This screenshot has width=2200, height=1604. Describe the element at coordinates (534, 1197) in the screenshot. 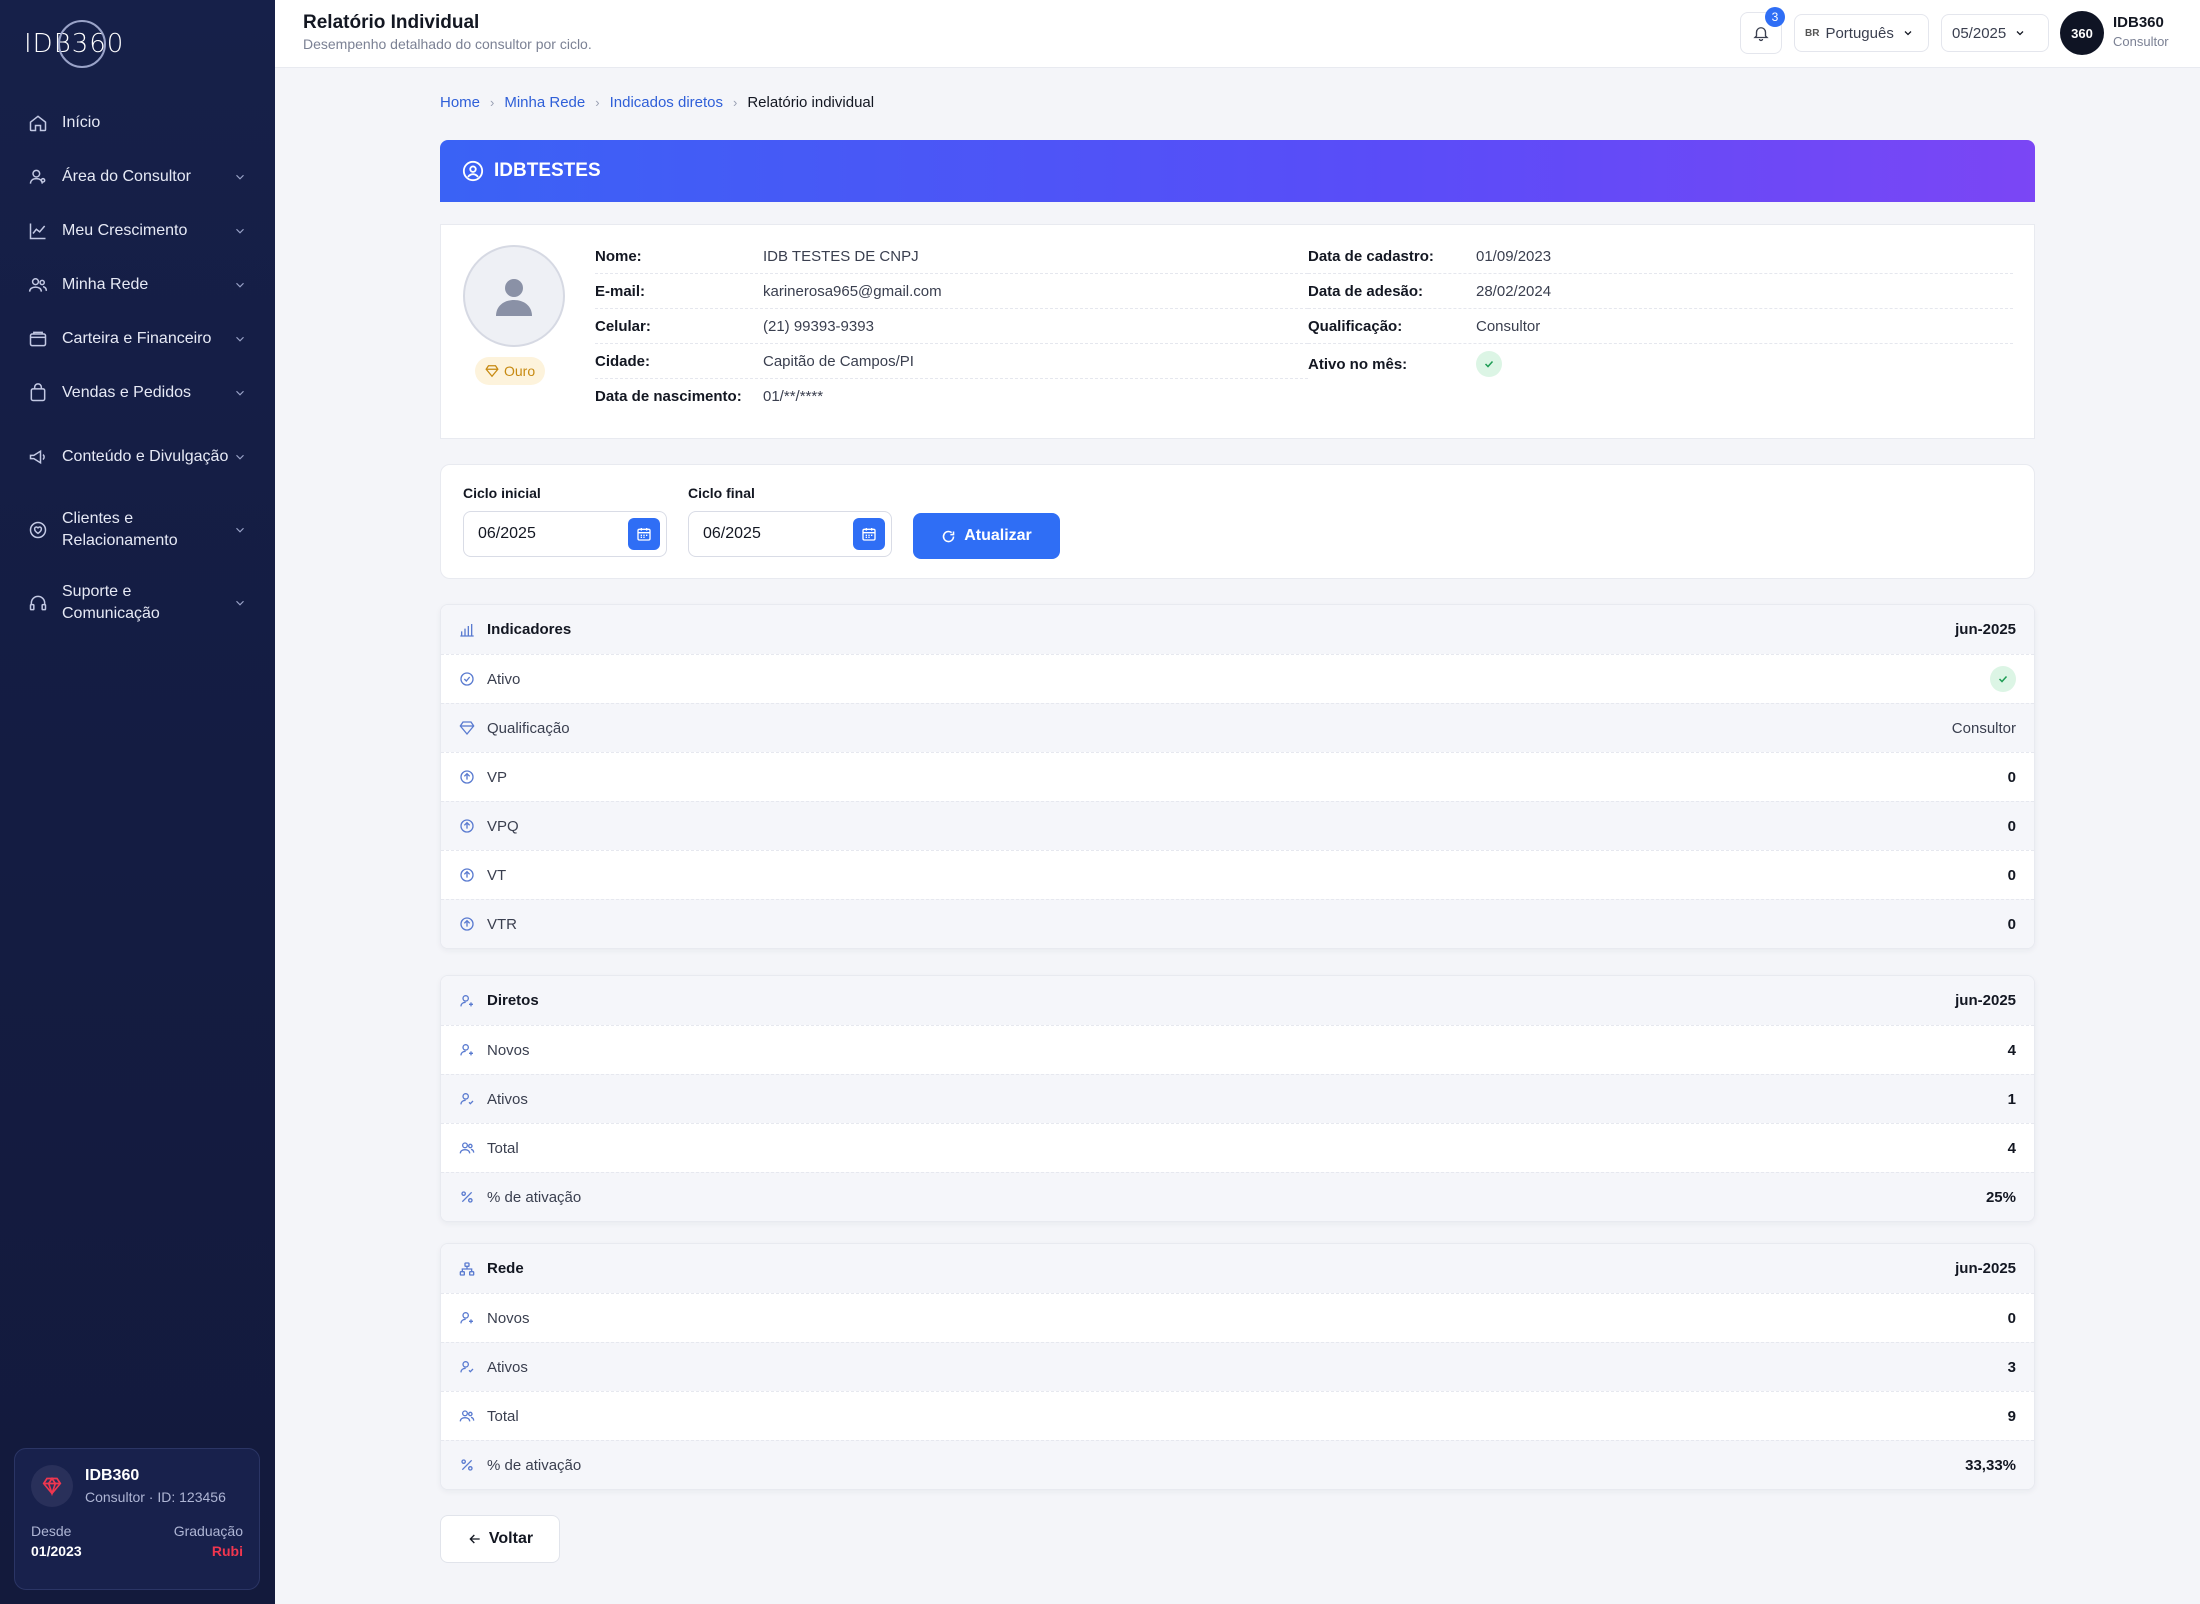

I see `row-label: % de ativação` at that location.